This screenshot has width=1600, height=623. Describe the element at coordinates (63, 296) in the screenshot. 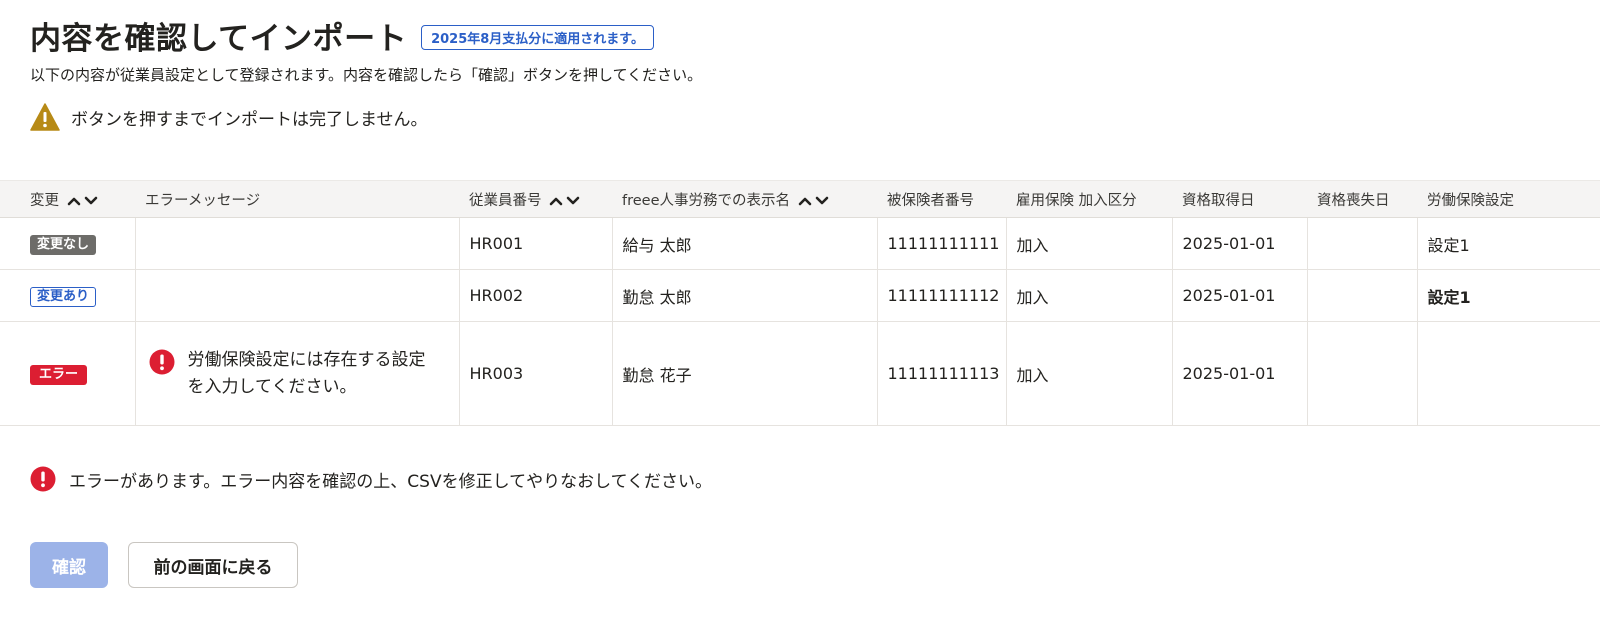

I see `status-badge-changed: 変更あり` at that location.